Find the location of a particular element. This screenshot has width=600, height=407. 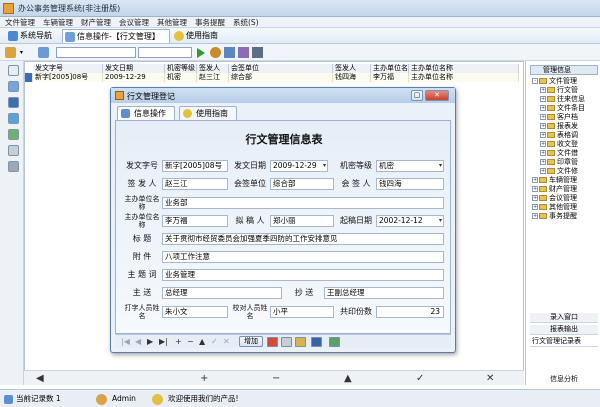

export-icon is located at coordinates (243, 52).